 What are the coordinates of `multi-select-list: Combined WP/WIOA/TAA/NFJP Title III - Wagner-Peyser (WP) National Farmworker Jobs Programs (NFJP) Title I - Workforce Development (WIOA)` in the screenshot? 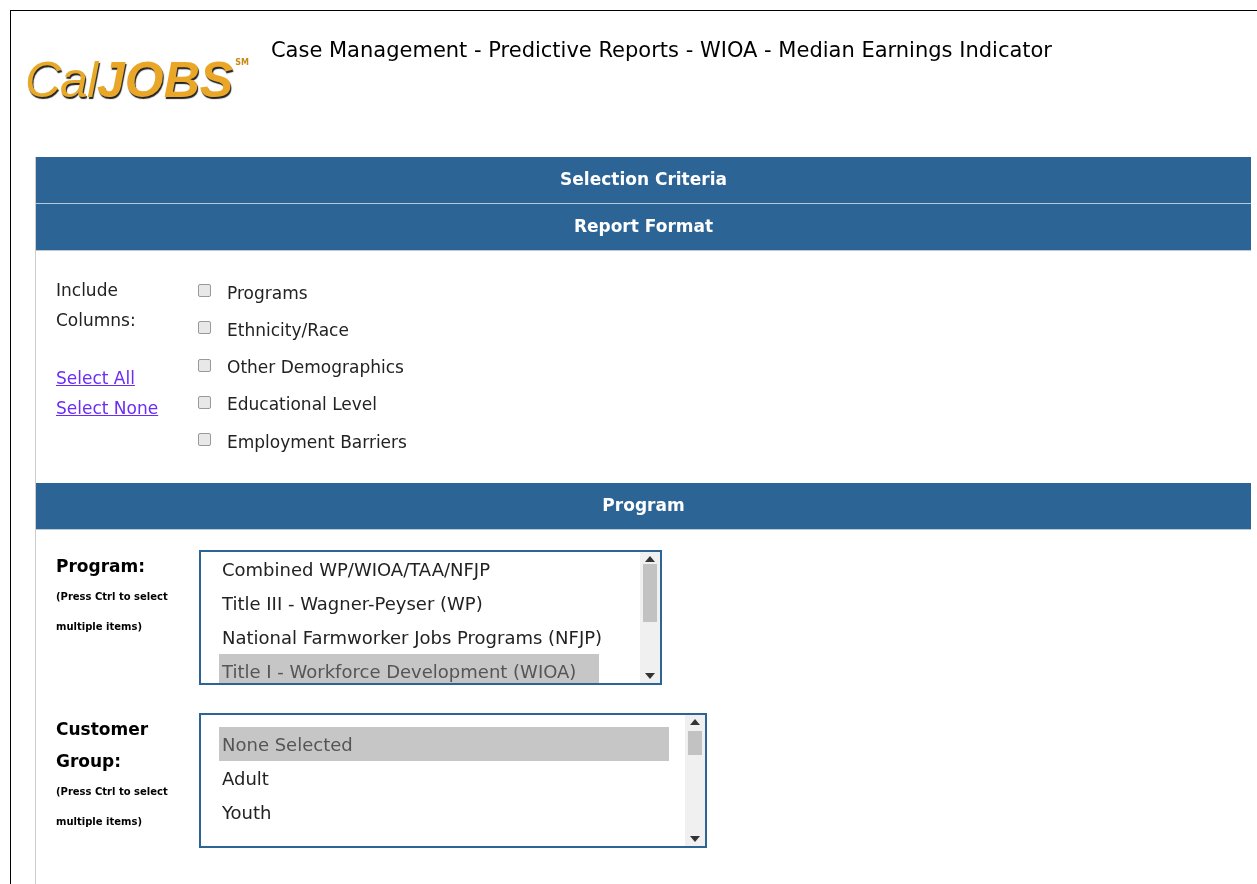 It's located at (430, 617).